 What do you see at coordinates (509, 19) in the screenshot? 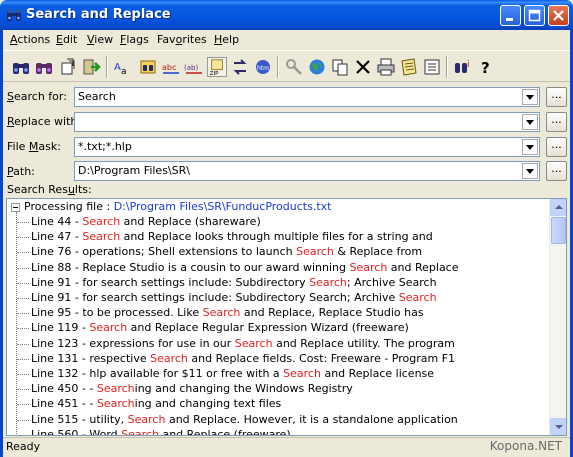
I see `minimize-icon` at bounding box center [509, 19].